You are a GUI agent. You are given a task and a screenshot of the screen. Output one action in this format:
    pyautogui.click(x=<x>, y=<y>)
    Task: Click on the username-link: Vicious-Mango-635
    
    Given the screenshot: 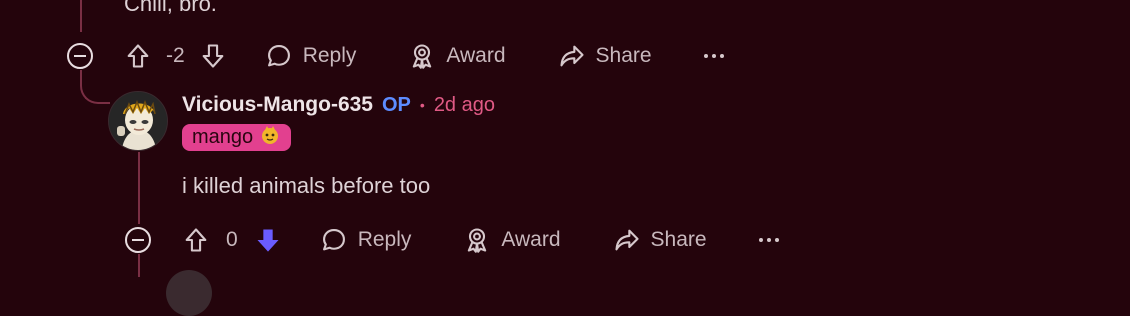 What is the action you would take?
    pyautogui.click(x=277, y=105)
    